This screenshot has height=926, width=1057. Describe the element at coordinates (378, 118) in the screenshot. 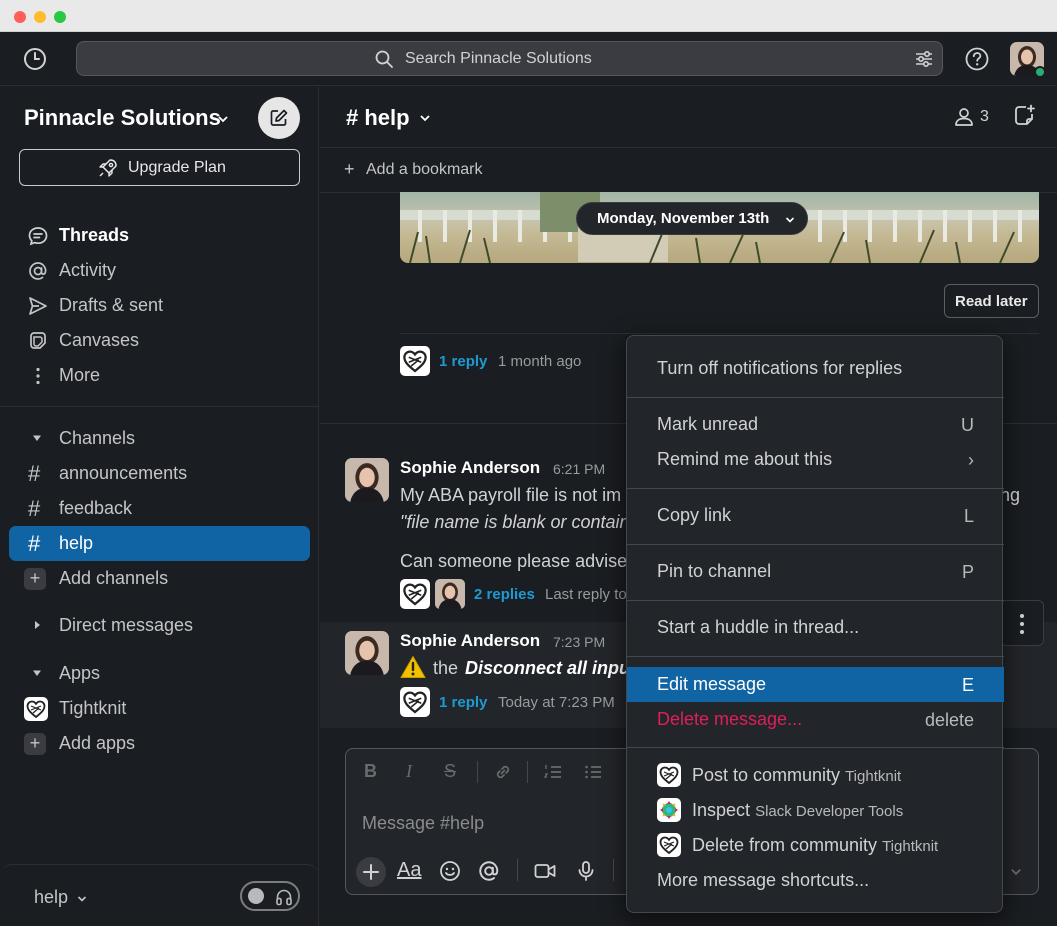

I see `channel-title: # help` at that location.